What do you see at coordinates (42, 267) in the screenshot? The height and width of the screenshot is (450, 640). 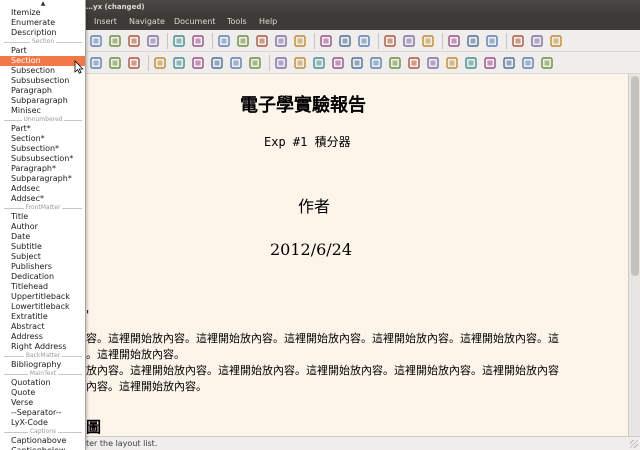 I see `layout-list-item: Publishers` at bounding box center [42, 267].